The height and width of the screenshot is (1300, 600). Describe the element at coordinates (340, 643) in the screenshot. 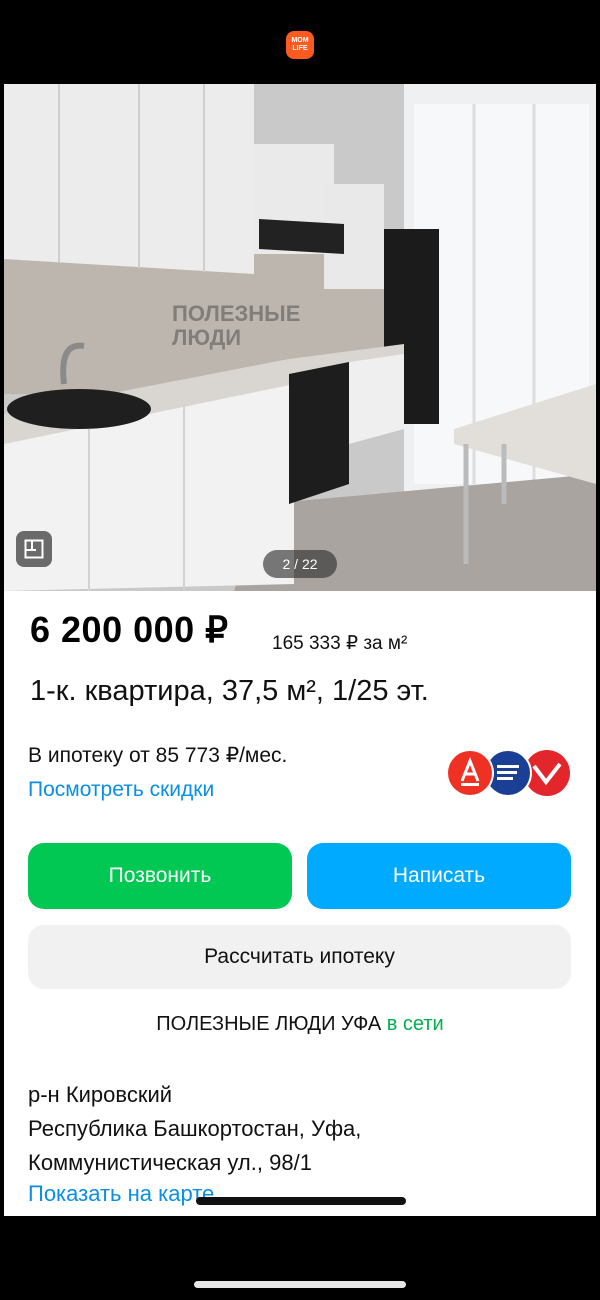

I see `price-per-m2: 165 333 ₽ за м²` at that location.